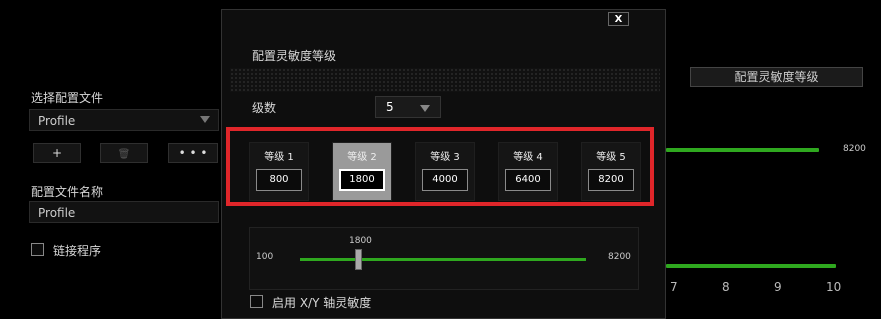 The width and height of the screenshot is (881, 319). What do you see at coordinates (619, 257) in the screenshot?
I see `slider-max-label: 8200` at bounding box center [619, 257].